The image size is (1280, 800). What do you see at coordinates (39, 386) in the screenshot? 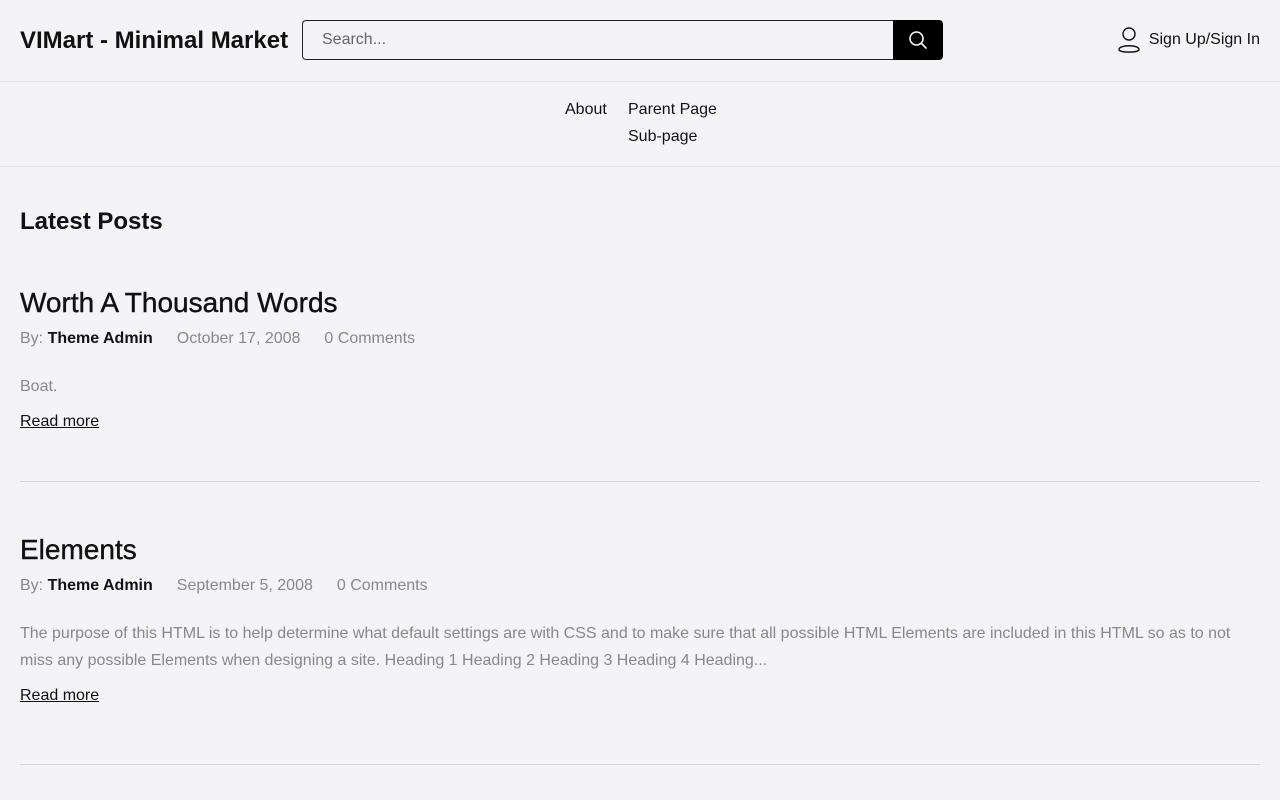
I see `post-excerpt: Boat.` at bounding box center [39, 386].